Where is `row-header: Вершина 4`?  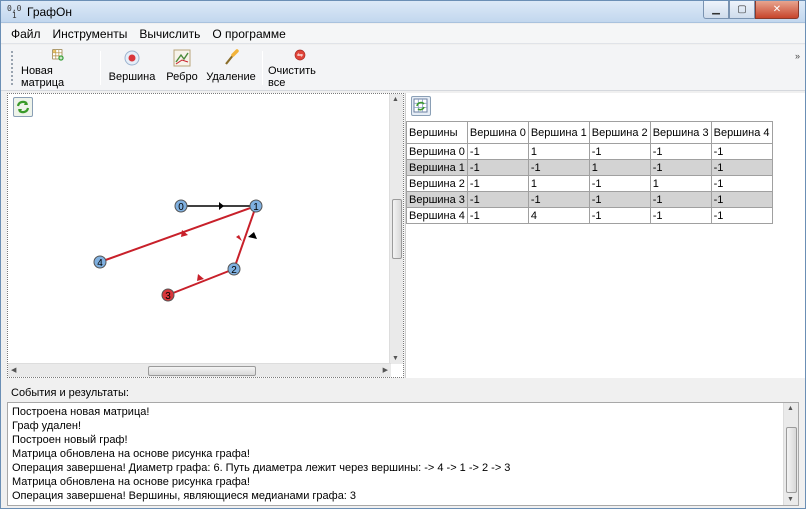 row-header: Вершина 4 is located at coordinates (437, 215).